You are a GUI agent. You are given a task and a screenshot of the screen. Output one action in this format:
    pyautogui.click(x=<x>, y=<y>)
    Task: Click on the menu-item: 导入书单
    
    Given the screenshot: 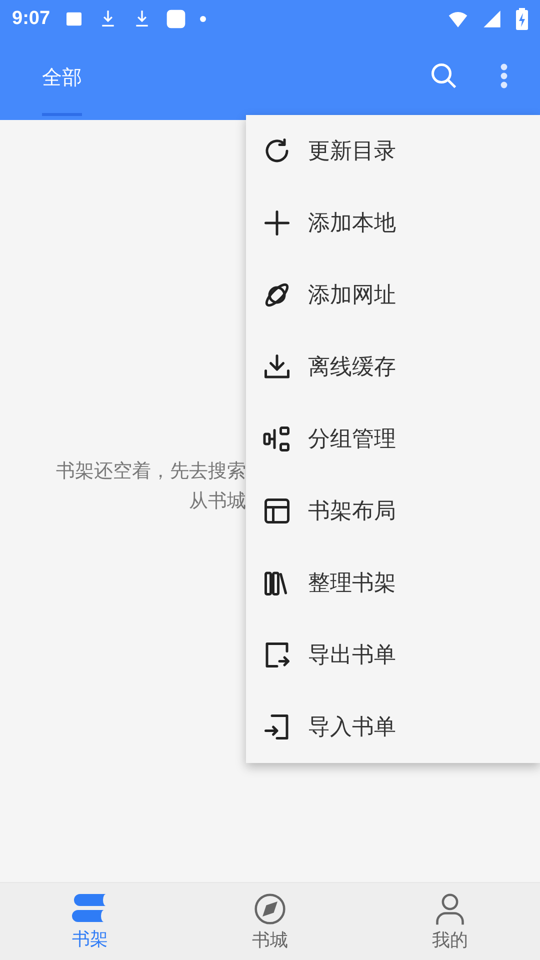 What is the action you would take?
    pyautogui.click(x=393, y=727)
    